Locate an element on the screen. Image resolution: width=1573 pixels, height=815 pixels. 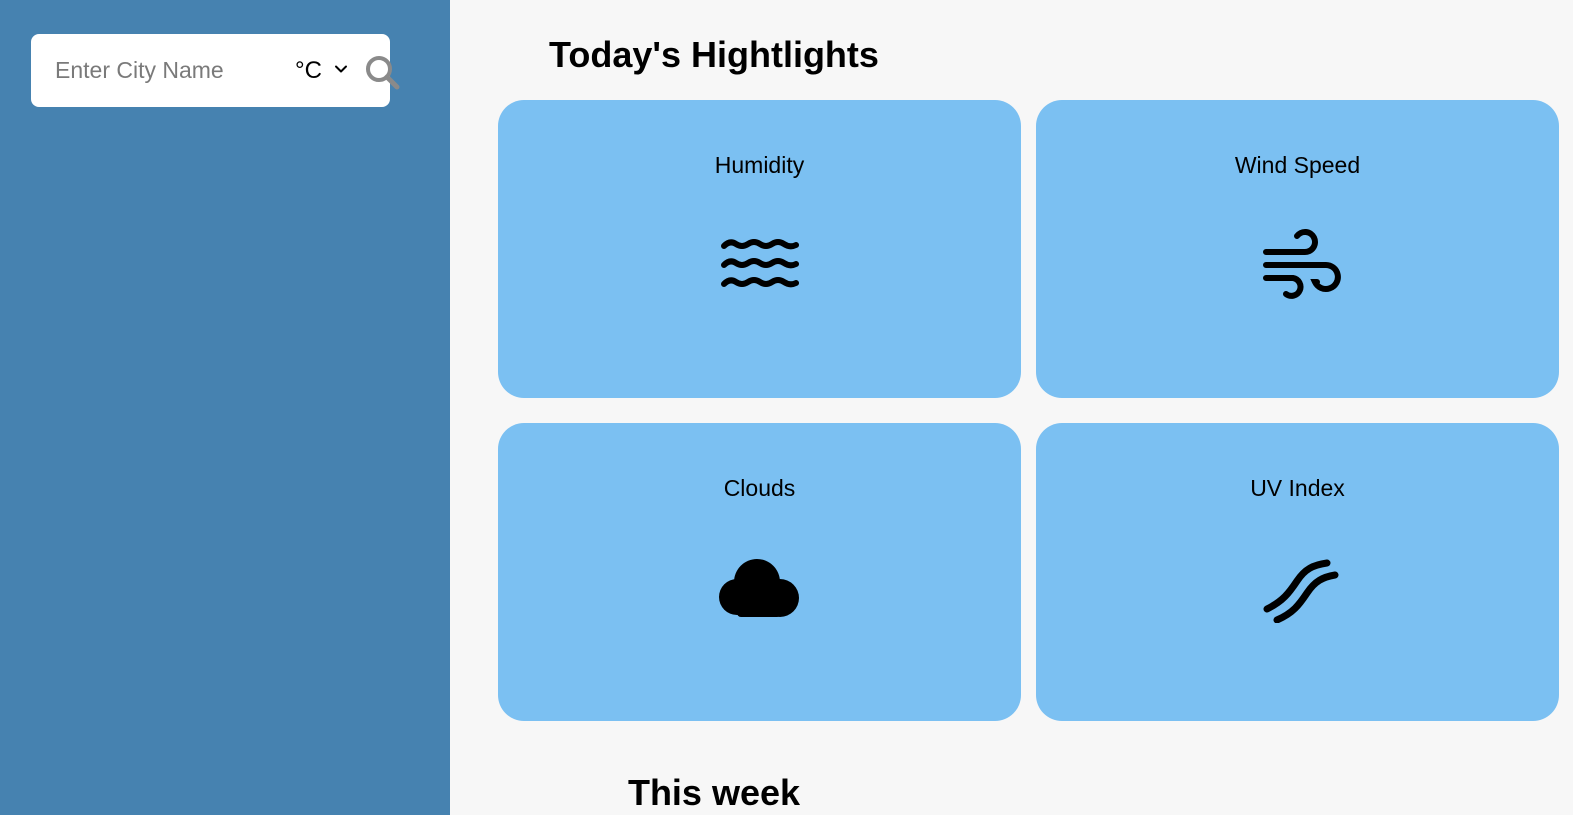
clouds-label: Clouds is located at coordinates (759, 488).